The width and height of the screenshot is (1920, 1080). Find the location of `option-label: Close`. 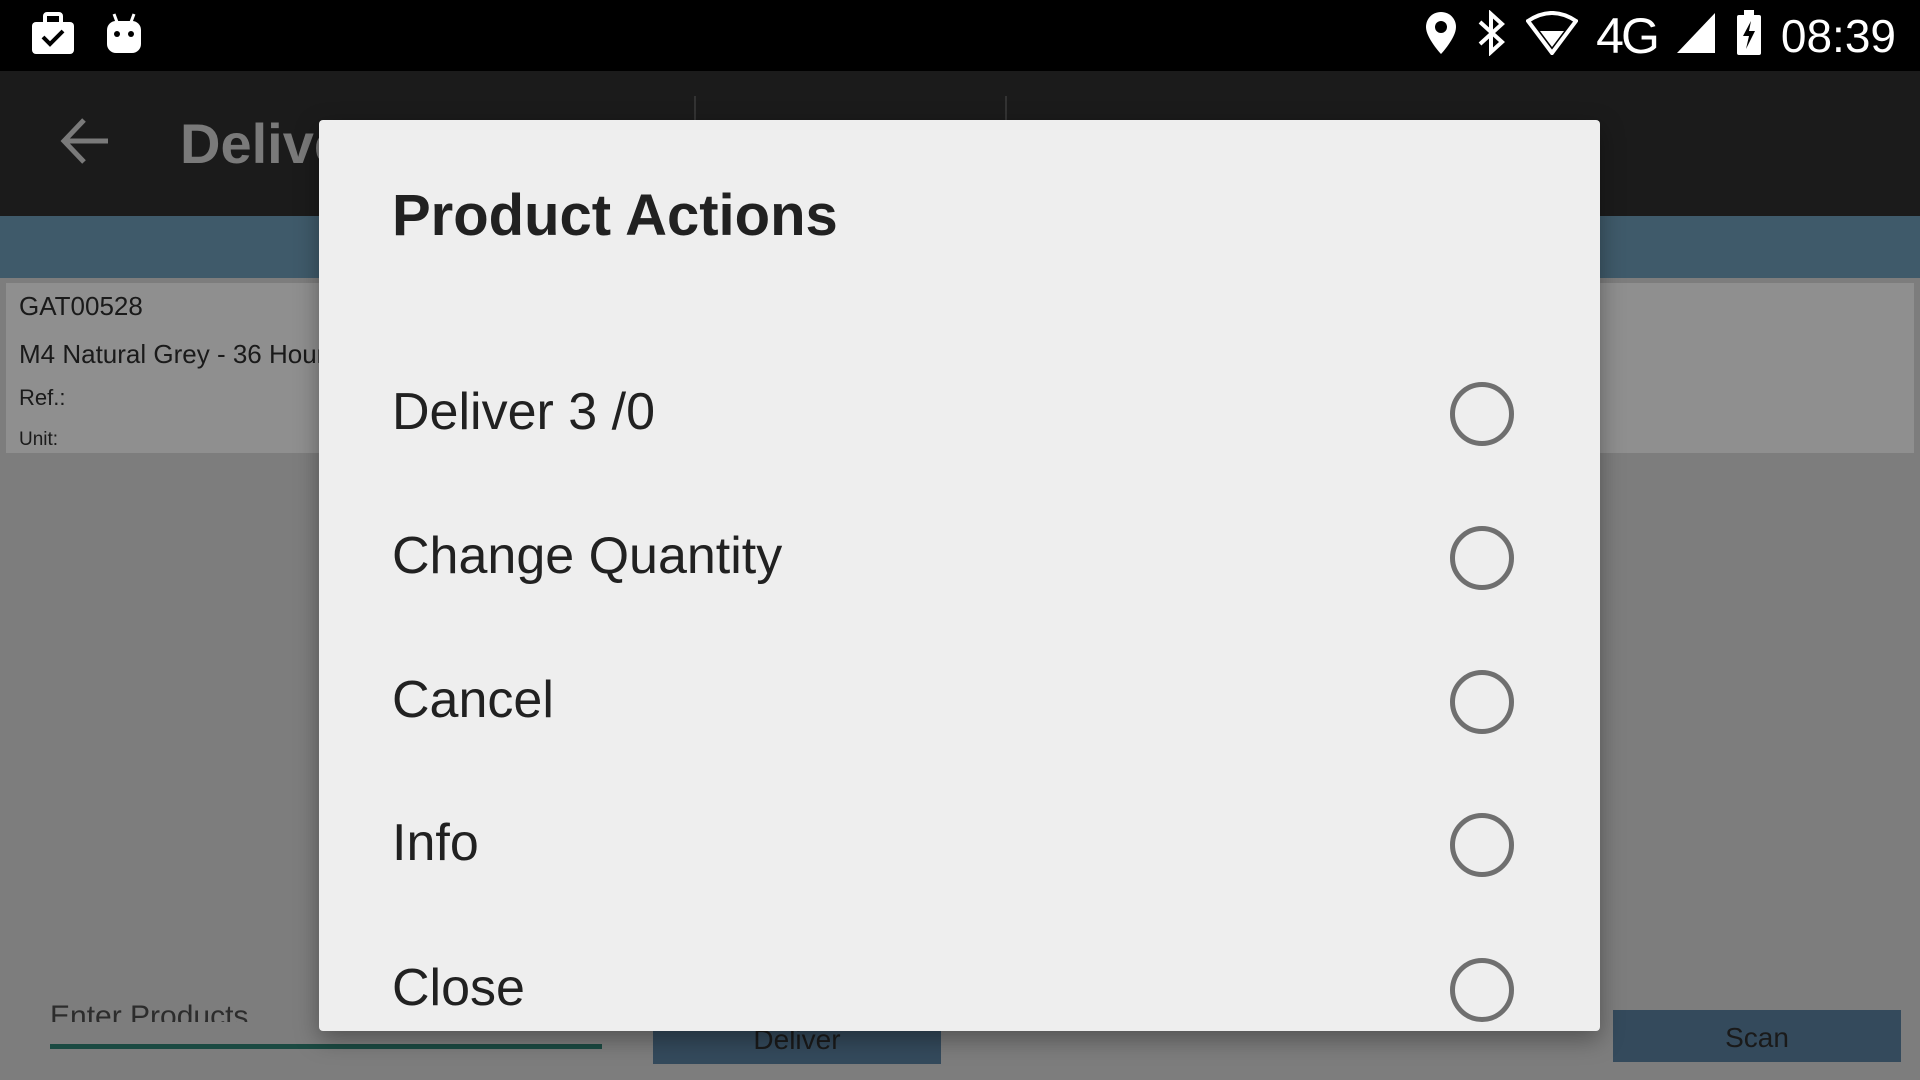

option-label: Close is located at coordinates (458, 988).